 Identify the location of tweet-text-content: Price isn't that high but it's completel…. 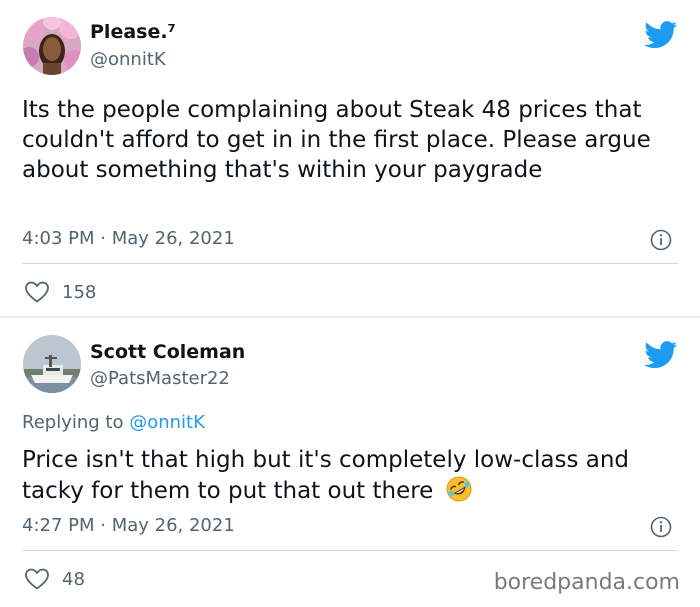
(326, 475).